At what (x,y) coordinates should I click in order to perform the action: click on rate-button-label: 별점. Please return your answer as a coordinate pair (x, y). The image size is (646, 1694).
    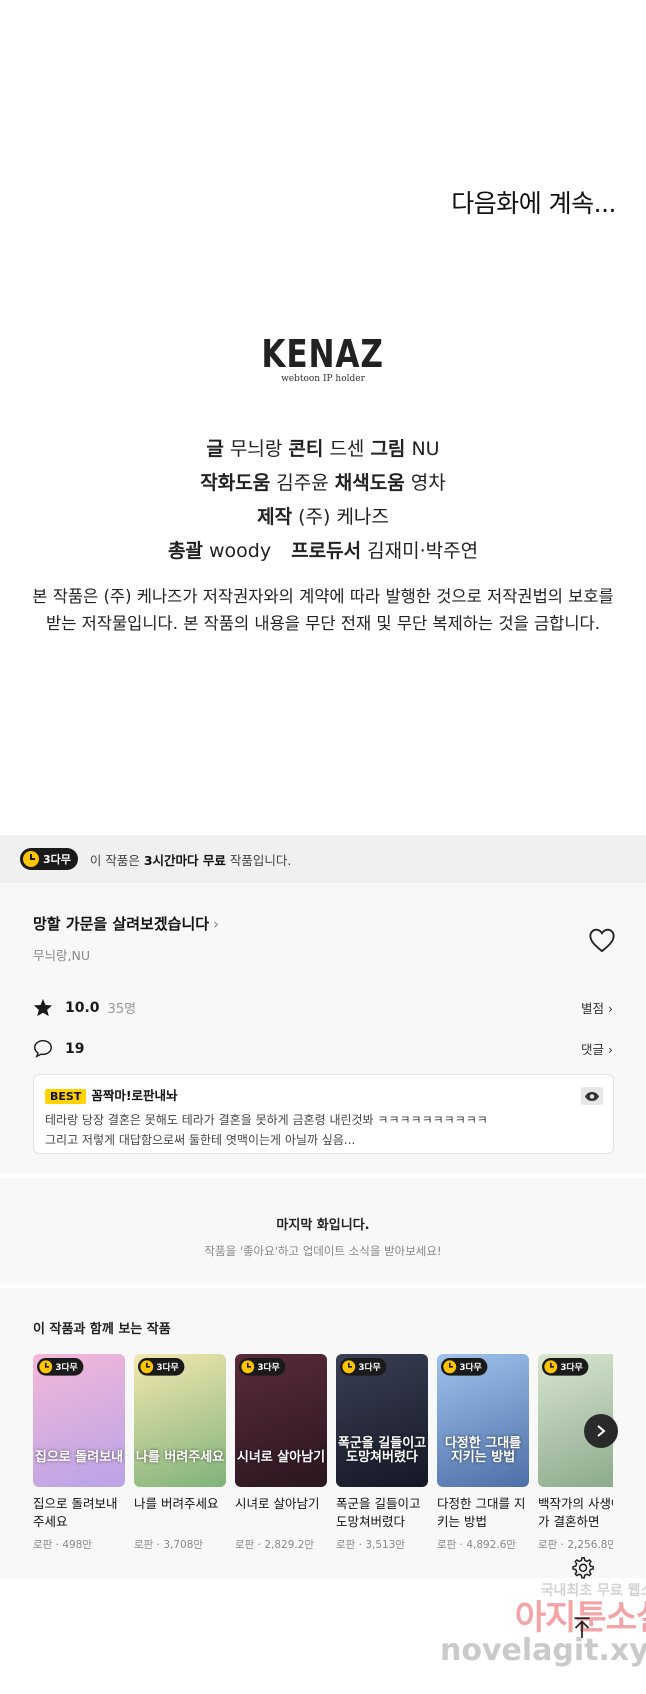
    Looking at the image, I should click on (593, 1008).